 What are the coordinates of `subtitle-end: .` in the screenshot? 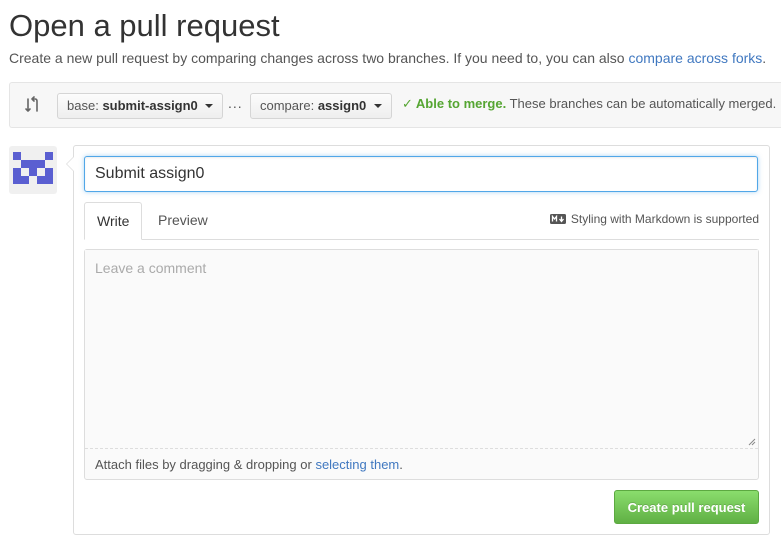 It's located at (764, 58).